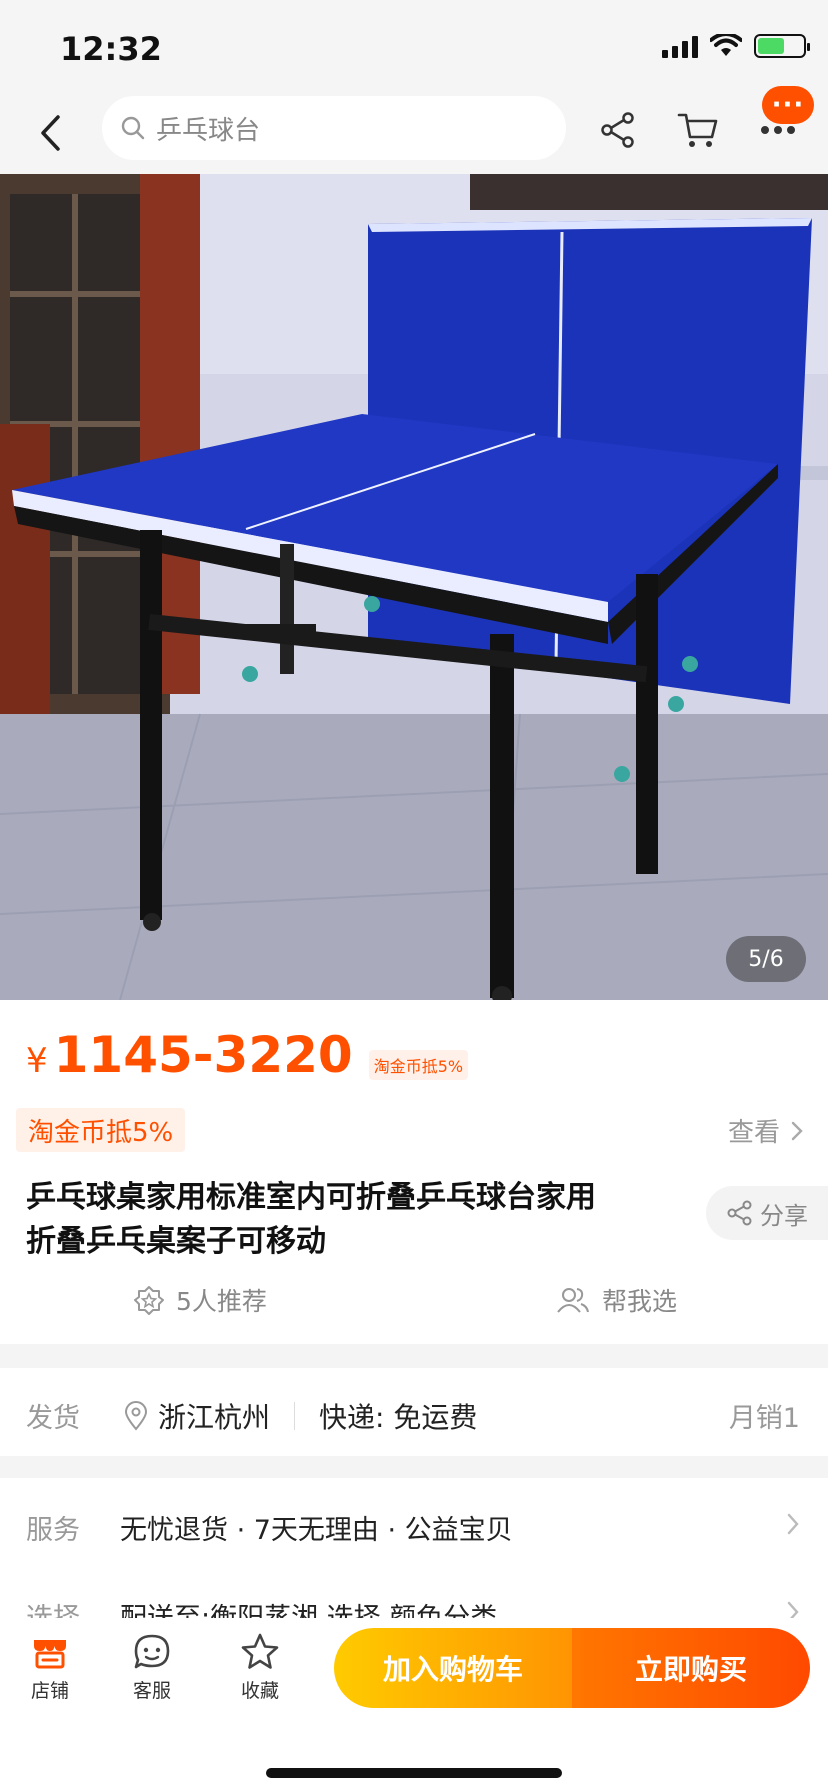  I want to click on chat-face-icon, so click(152, 1651).